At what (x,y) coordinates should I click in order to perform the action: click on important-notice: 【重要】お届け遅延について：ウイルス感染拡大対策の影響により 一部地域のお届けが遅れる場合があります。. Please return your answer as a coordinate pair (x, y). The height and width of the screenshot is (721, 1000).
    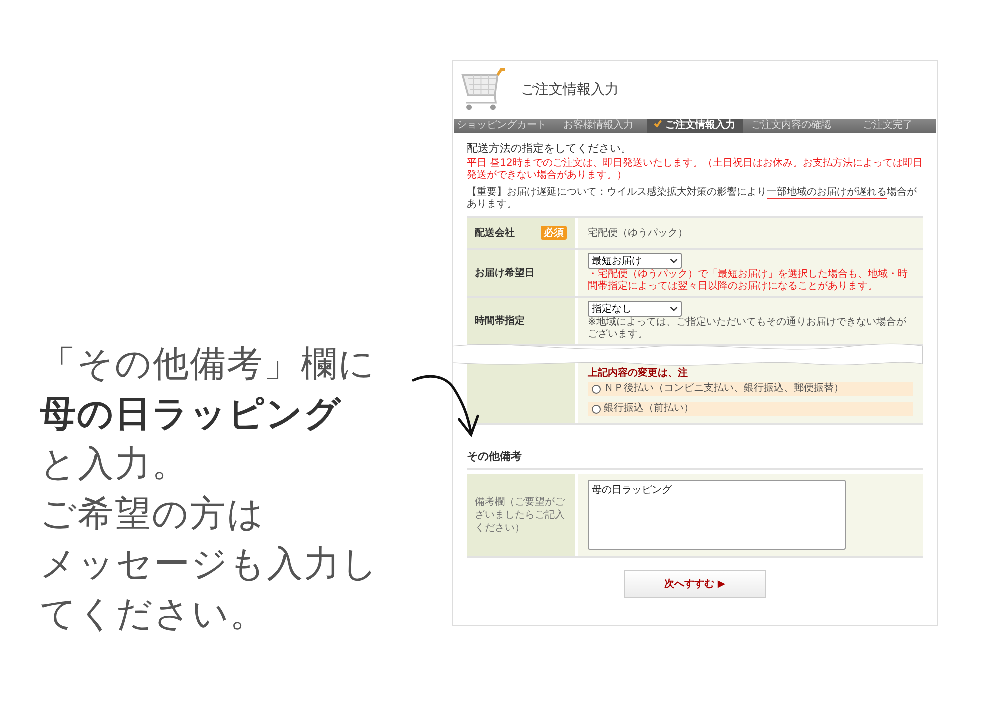
    Looking at the image, I should click on (692, 199).